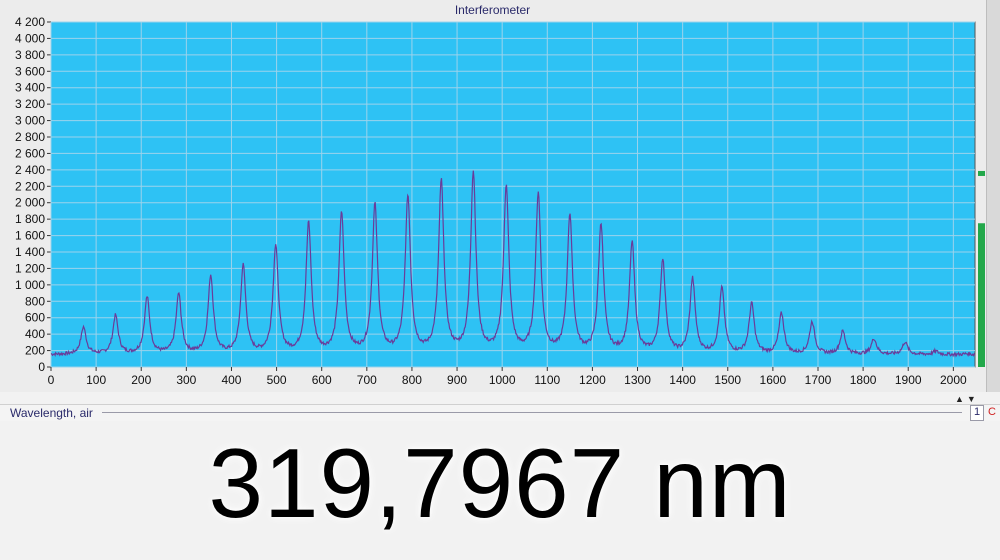  What do you see at coordinates (818, 380) in the screenshot?
I see `x-tick-label: 1700` at bounding box center [818, 380].